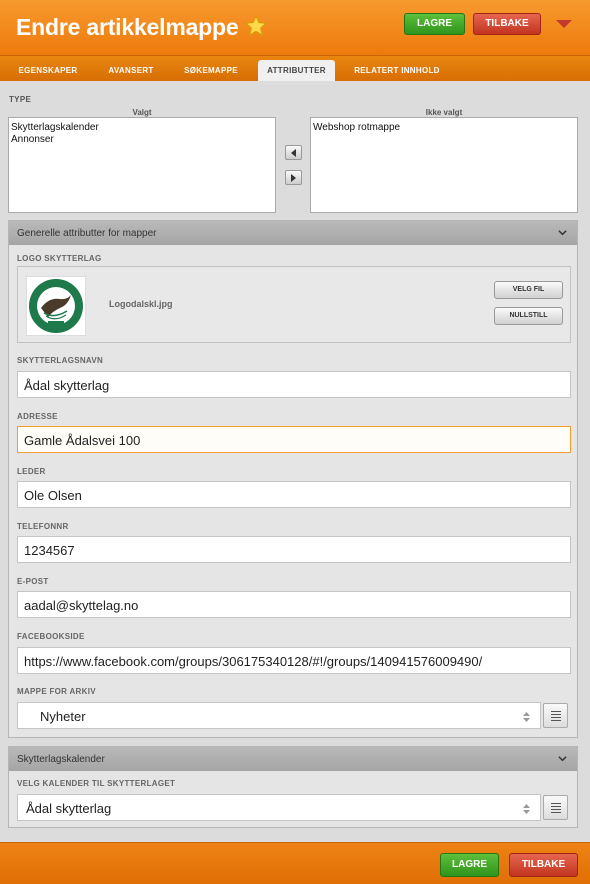 The height and width of the screenshot is (884, 590). I want to click on email-field: aadal@skyttelag.no, so click(294, 604).